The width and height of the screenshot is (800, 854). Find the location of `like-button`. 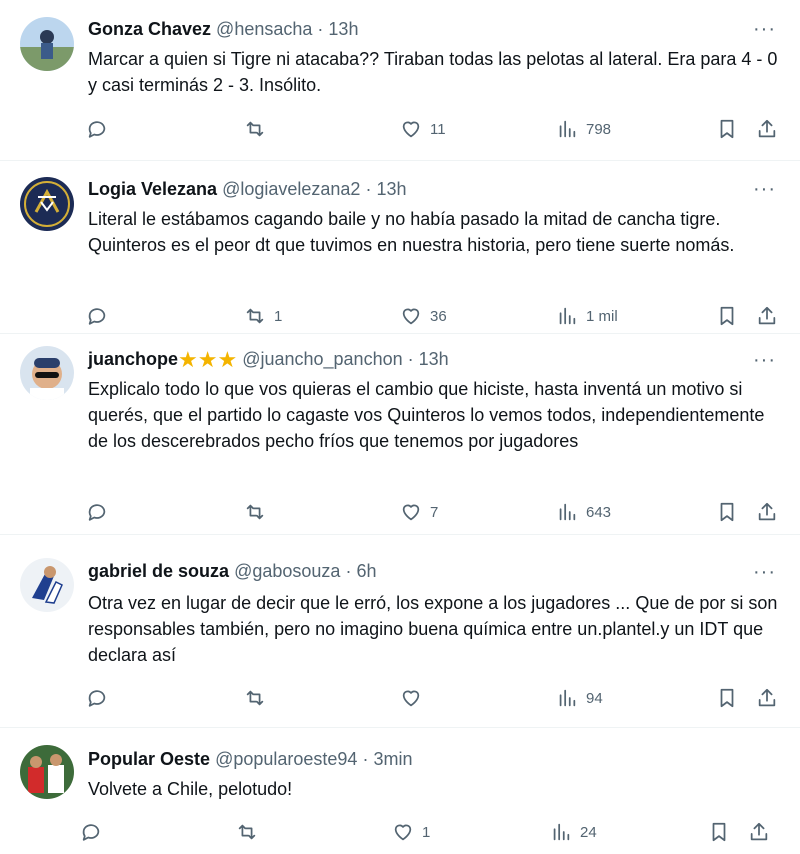

like-button is located at coordinates (415, 698).